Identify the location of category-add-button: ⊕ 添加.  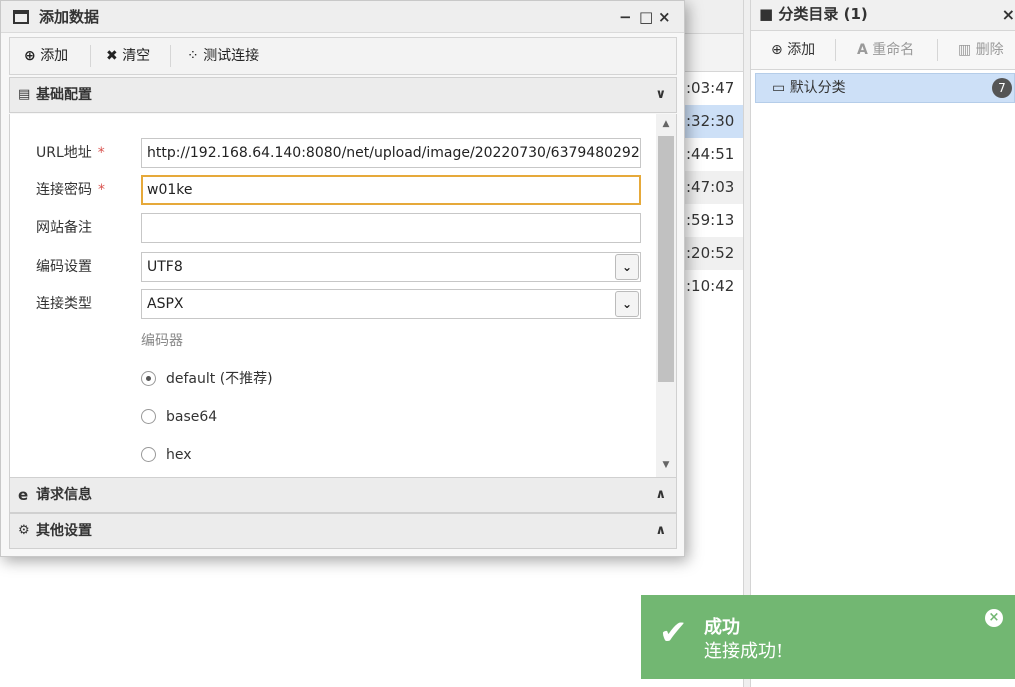
(793, 50).